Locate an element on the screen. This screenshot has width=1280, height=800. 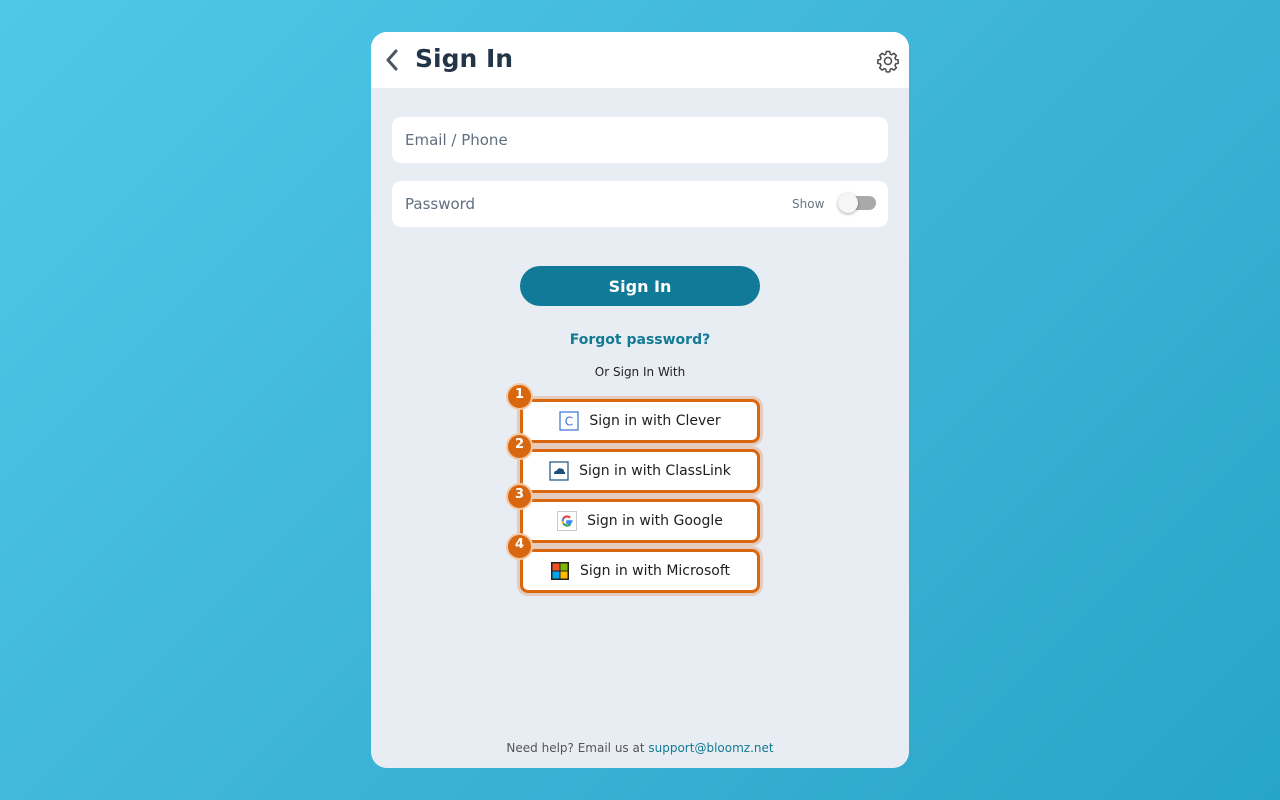
show-password-label: Show is located at coordinates (808, 204).